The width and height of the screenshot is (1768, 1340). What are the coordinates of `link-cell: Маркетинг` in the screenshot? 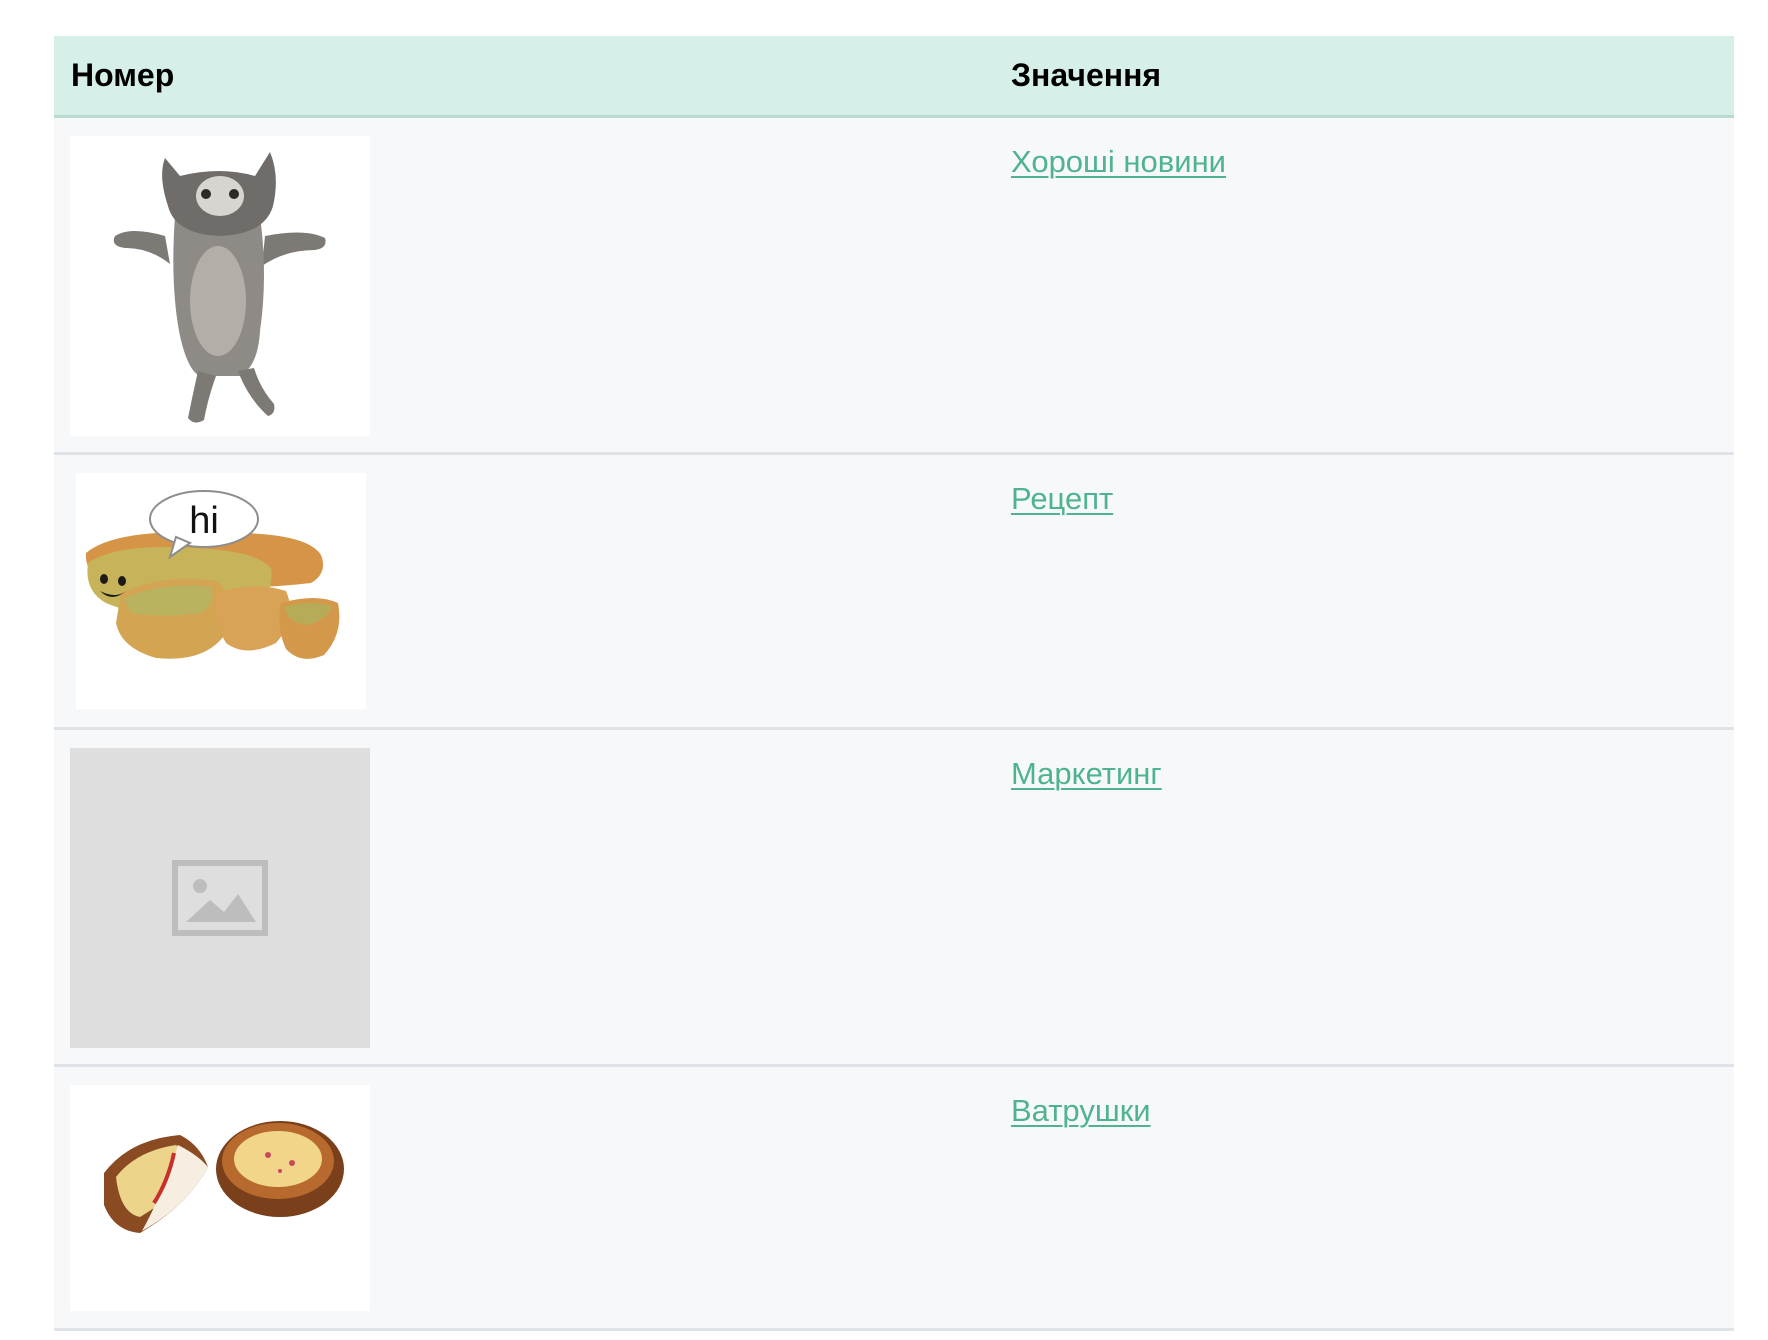 It's located at (1364, 897).